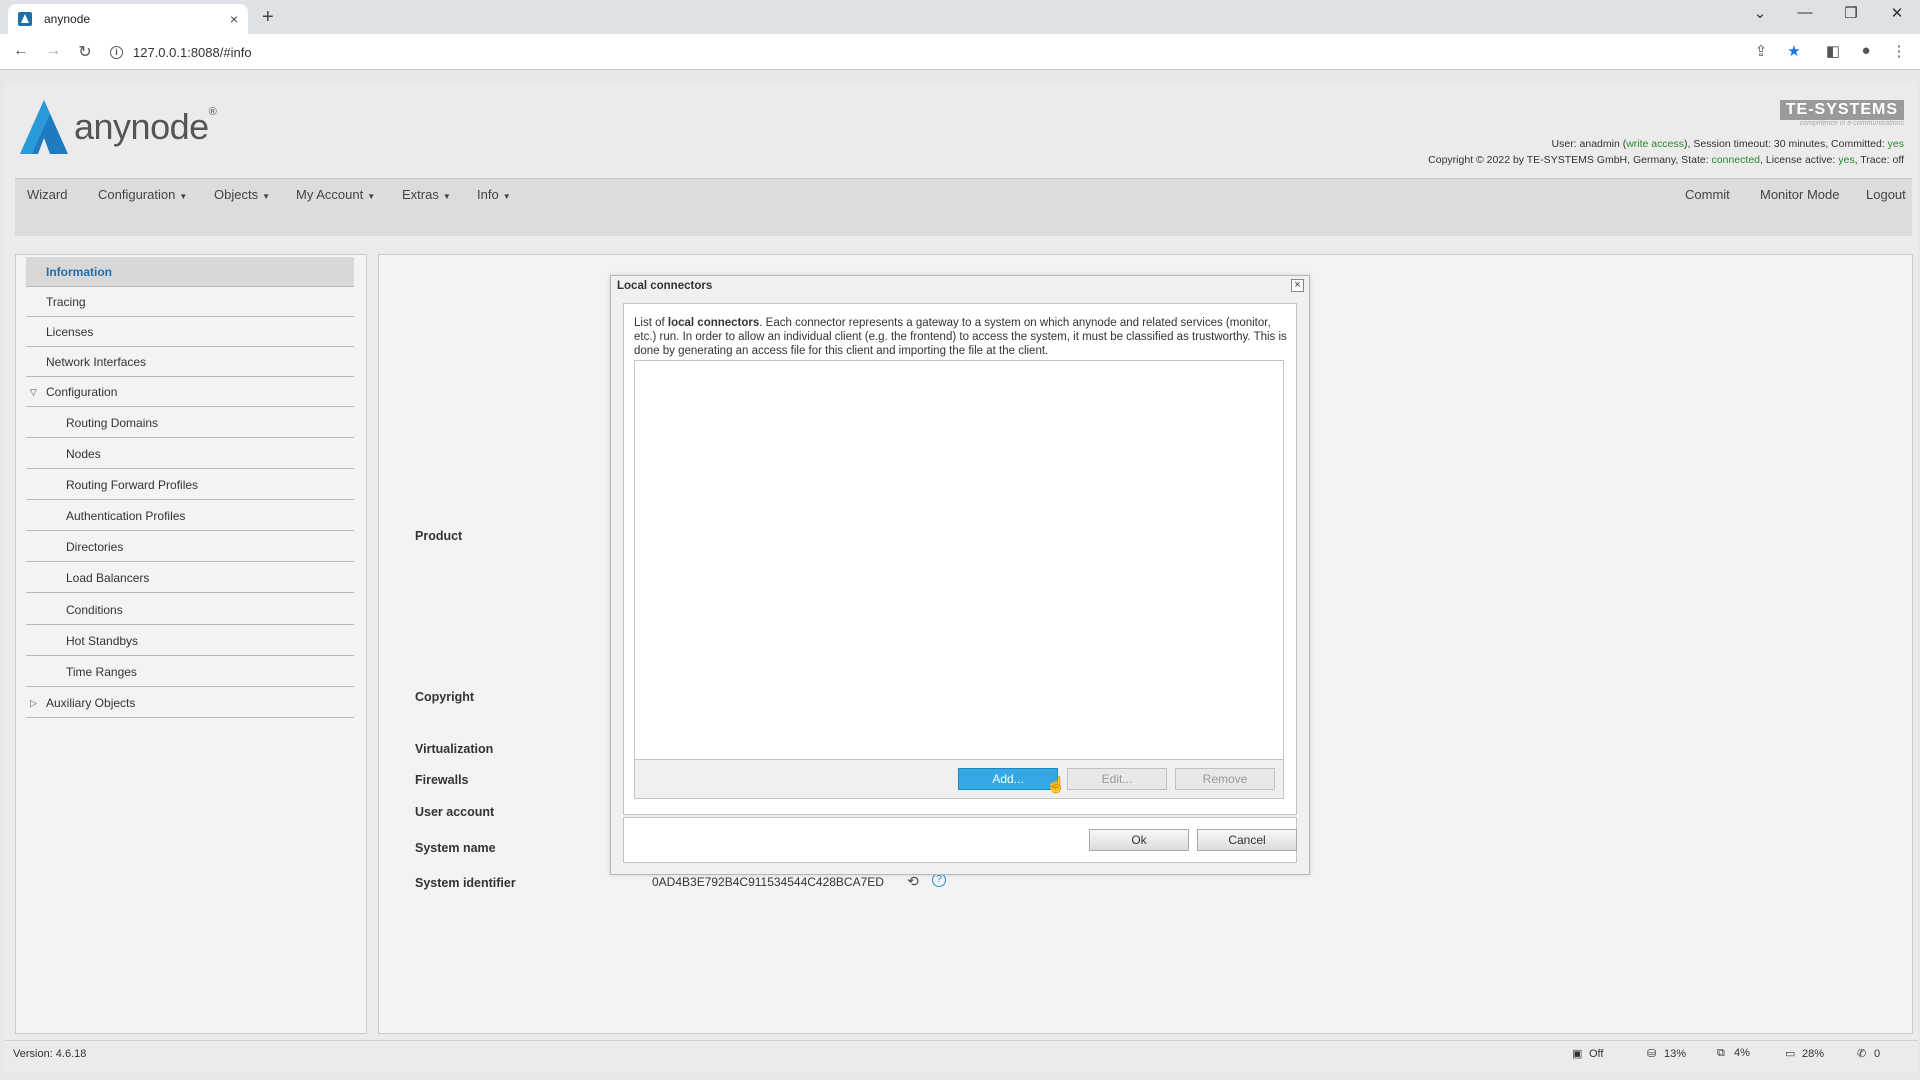 The width and height of the screenshot is (1920, 1080). Describe the element at coordinates (85, 52) in the screenshot. I see `reload-icon: ↻` at that location.